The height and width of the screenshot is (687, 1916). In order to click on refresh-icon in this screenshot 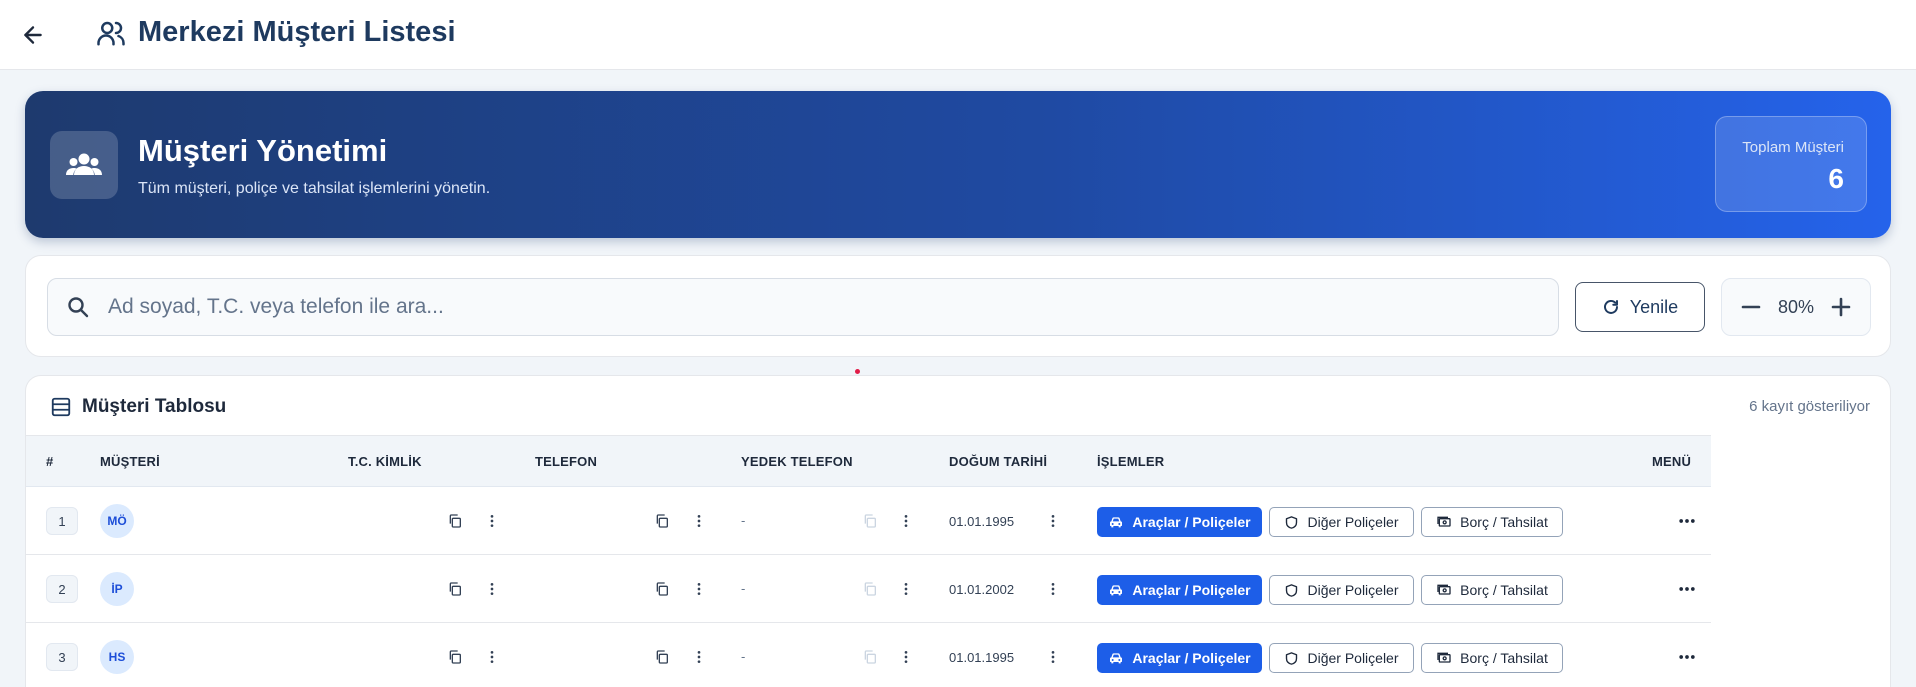, I will do `click(1610, 307)`.